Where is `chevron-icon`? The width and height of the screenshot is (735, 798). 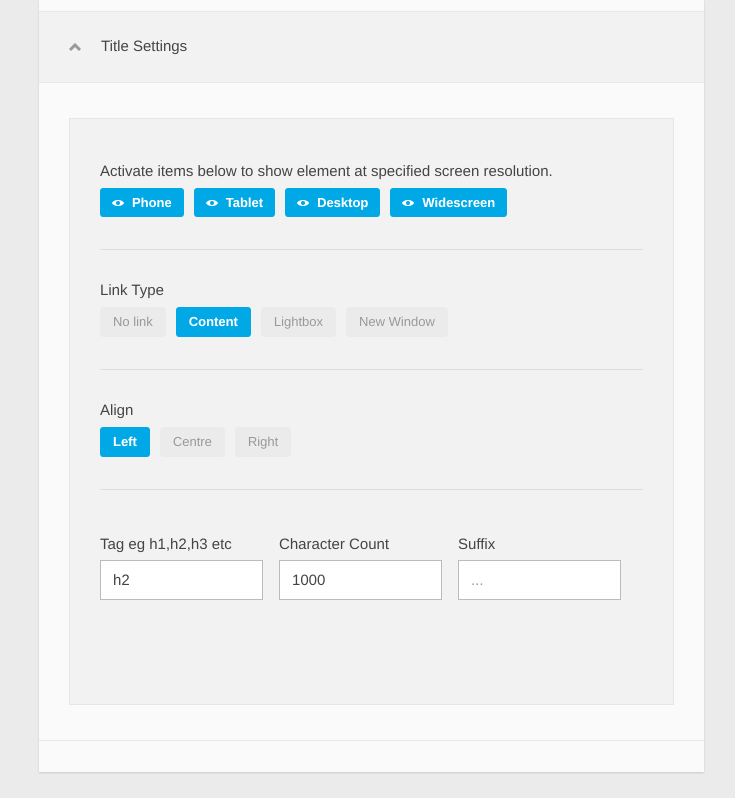 chevron-icon is located at coordinates (75, 47).